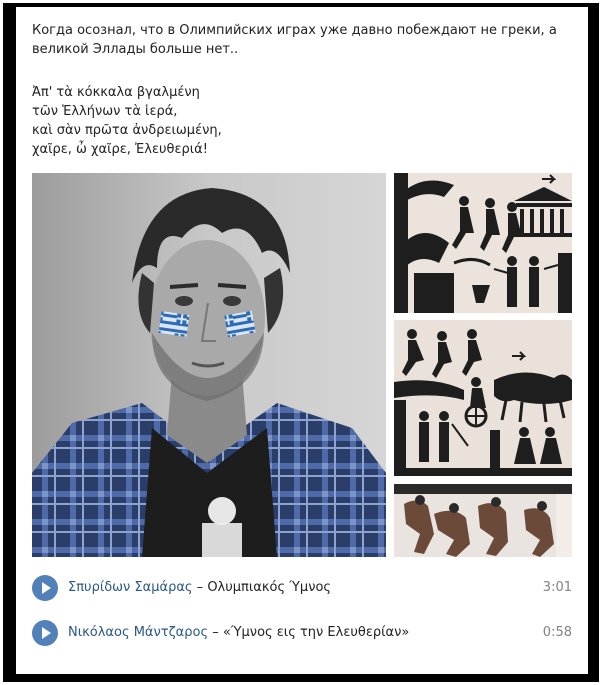 This screenshot has height=685, width=602. What do you see at coordinates (316, 632) in the screenshot?
I see `track-title: «Ύμνος εις την Ελευθερίαν»` at bounding box center [316, 632].